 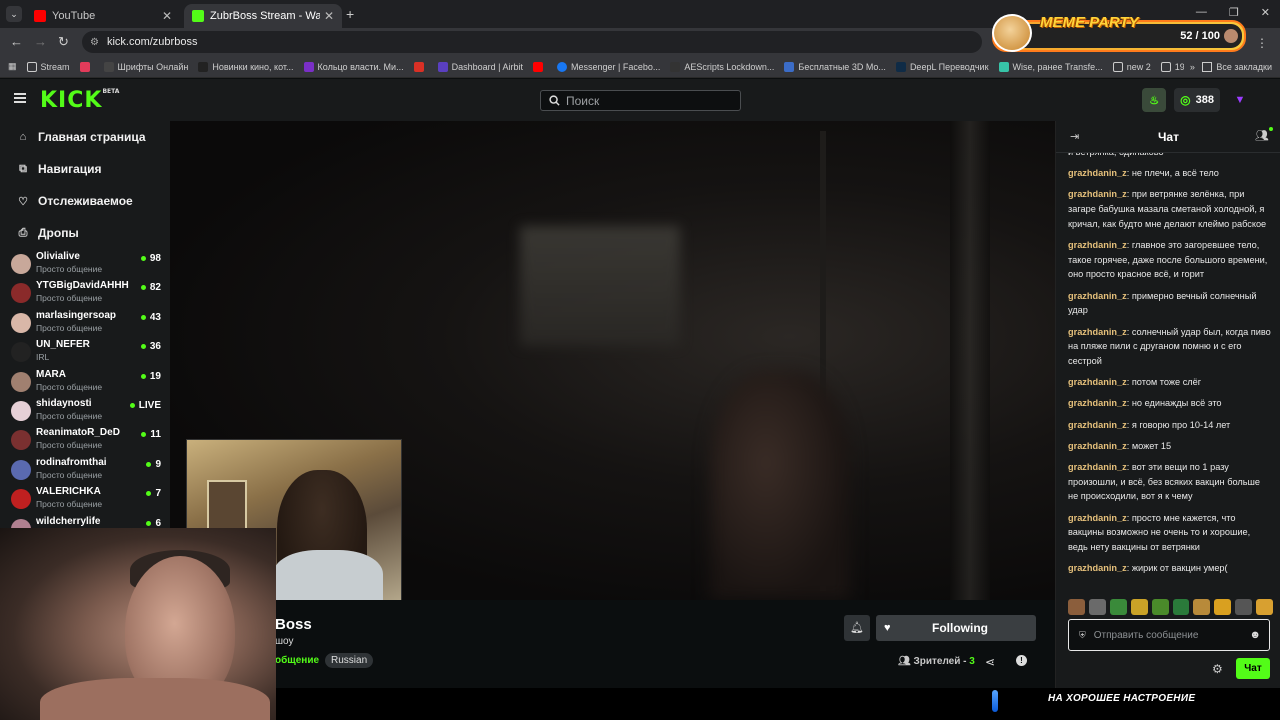 What do you see at coordinates (1021, 660) in the screenshot?
I see `info-icon: !` at bounding box center [1021, 660].